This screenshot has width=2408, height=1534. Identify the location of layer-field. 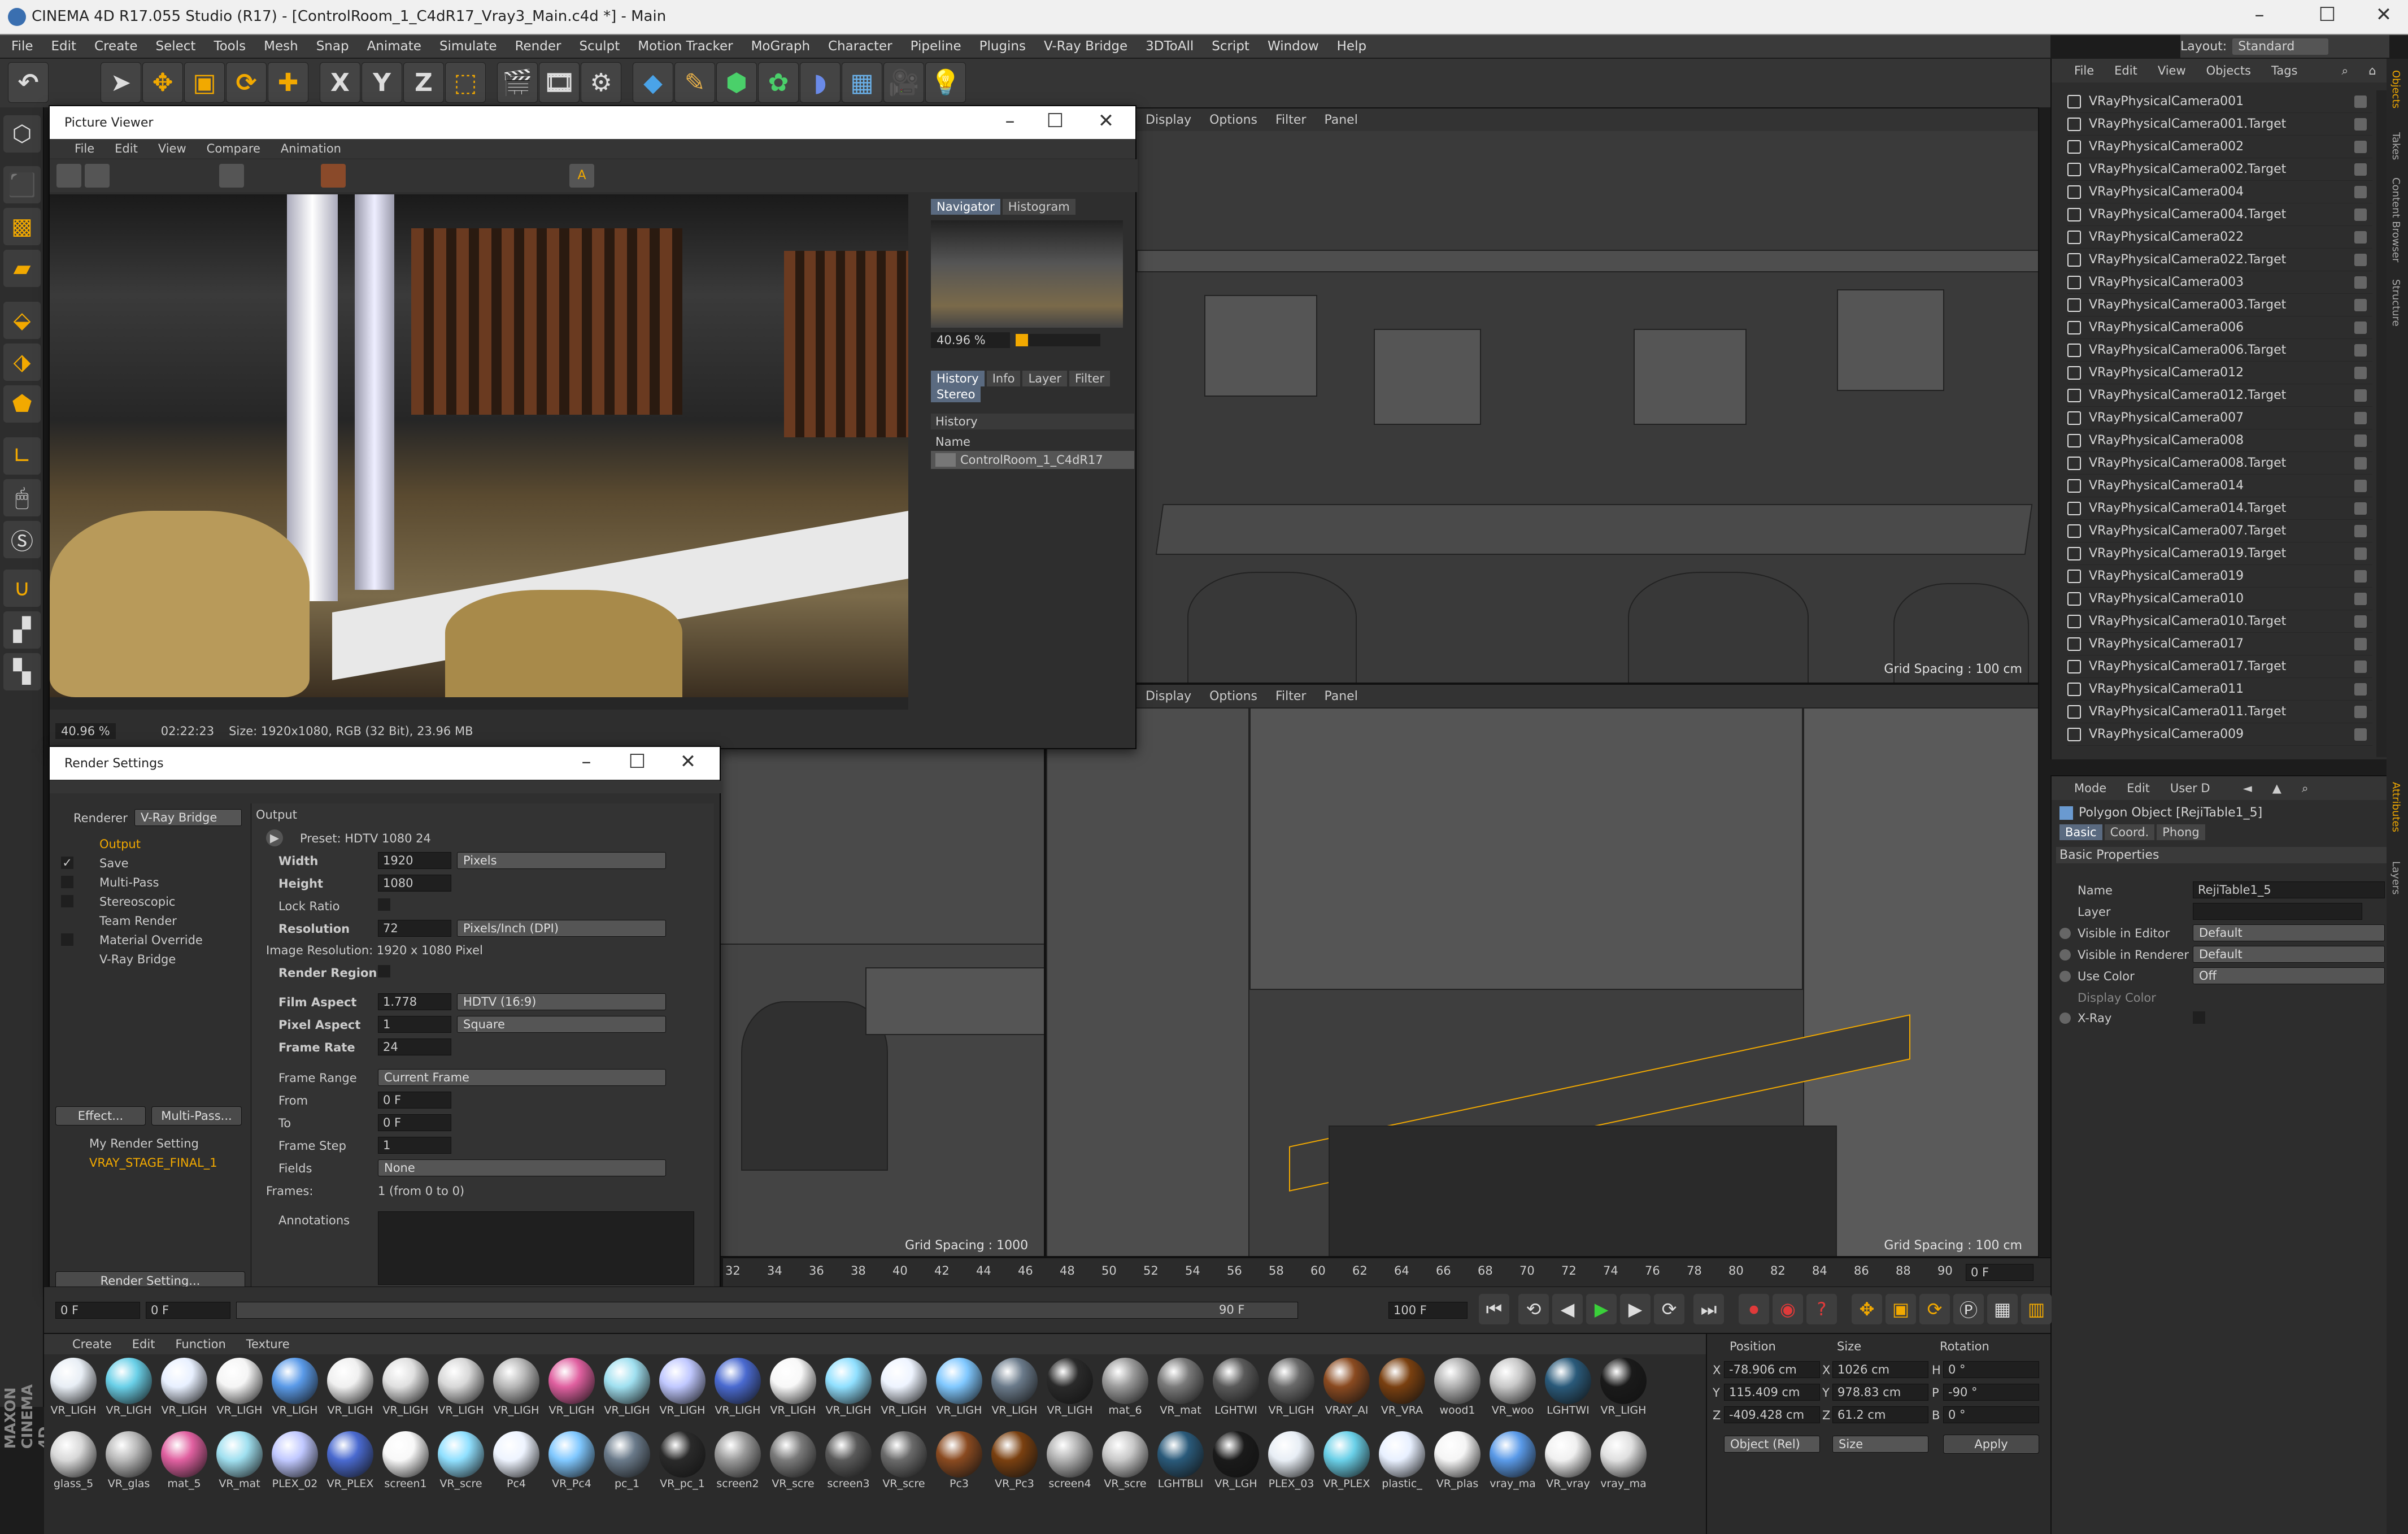
(2277, 911).